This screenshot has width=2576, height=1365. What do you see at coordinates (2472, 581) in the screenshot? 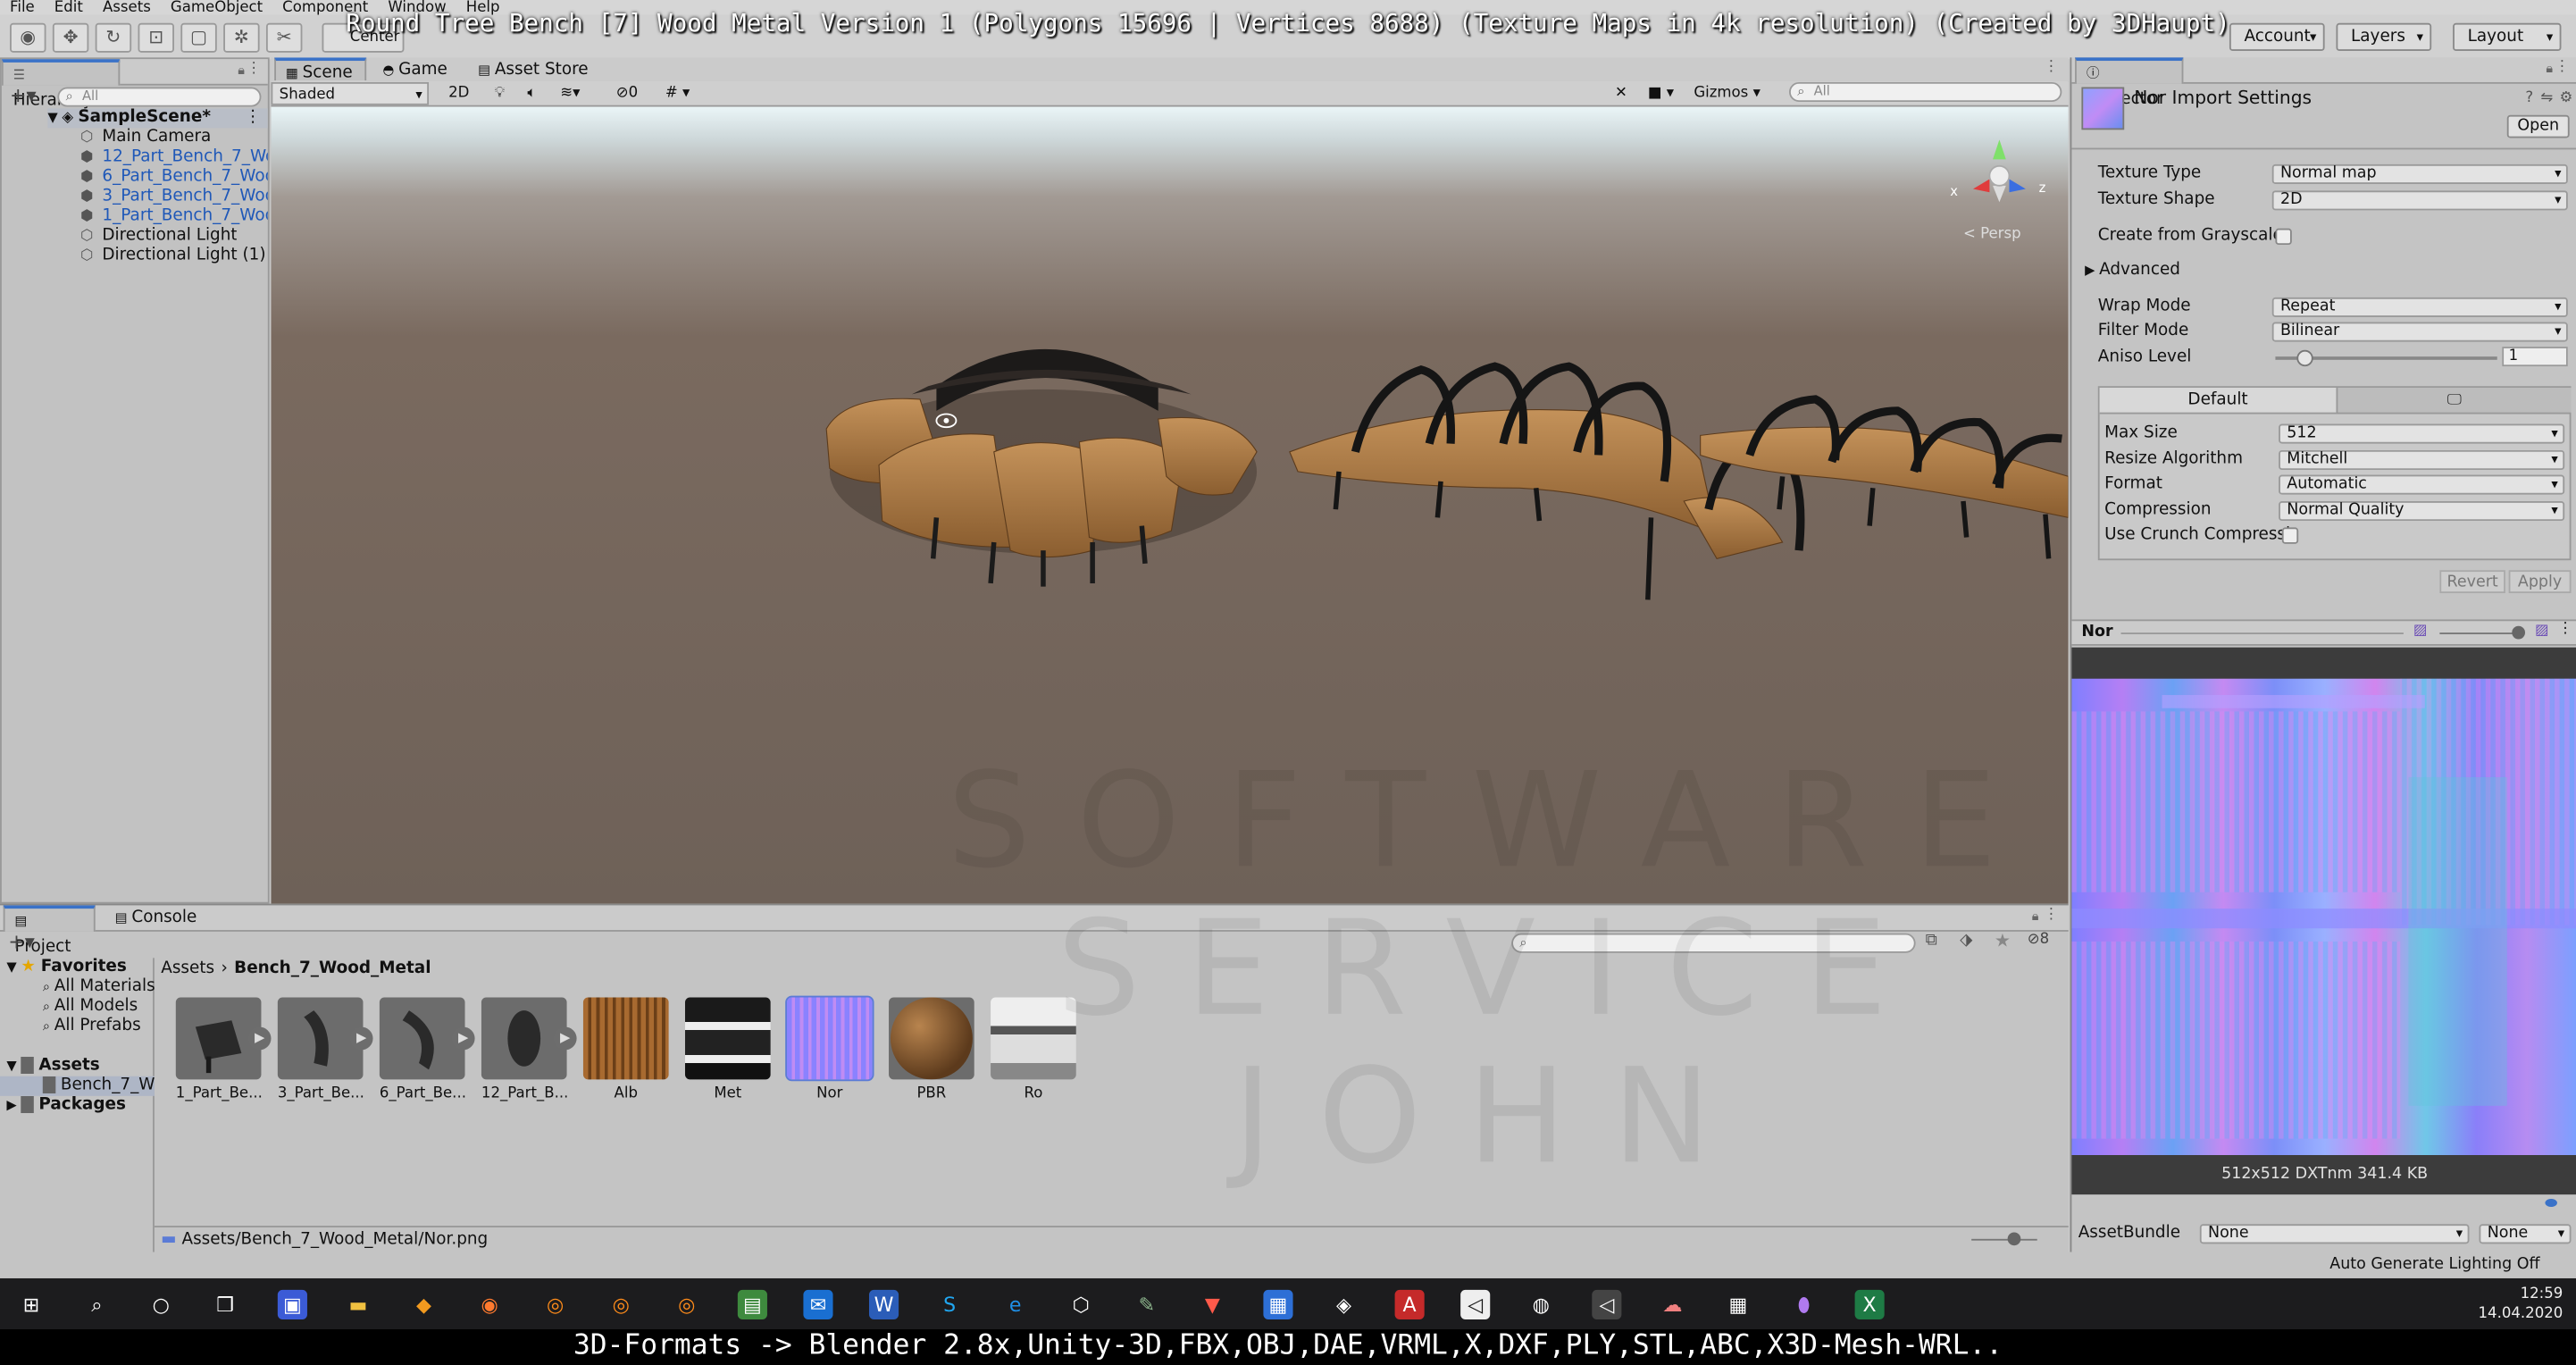
I see `revert-button: Revert` at bounding box center [2472, 581].